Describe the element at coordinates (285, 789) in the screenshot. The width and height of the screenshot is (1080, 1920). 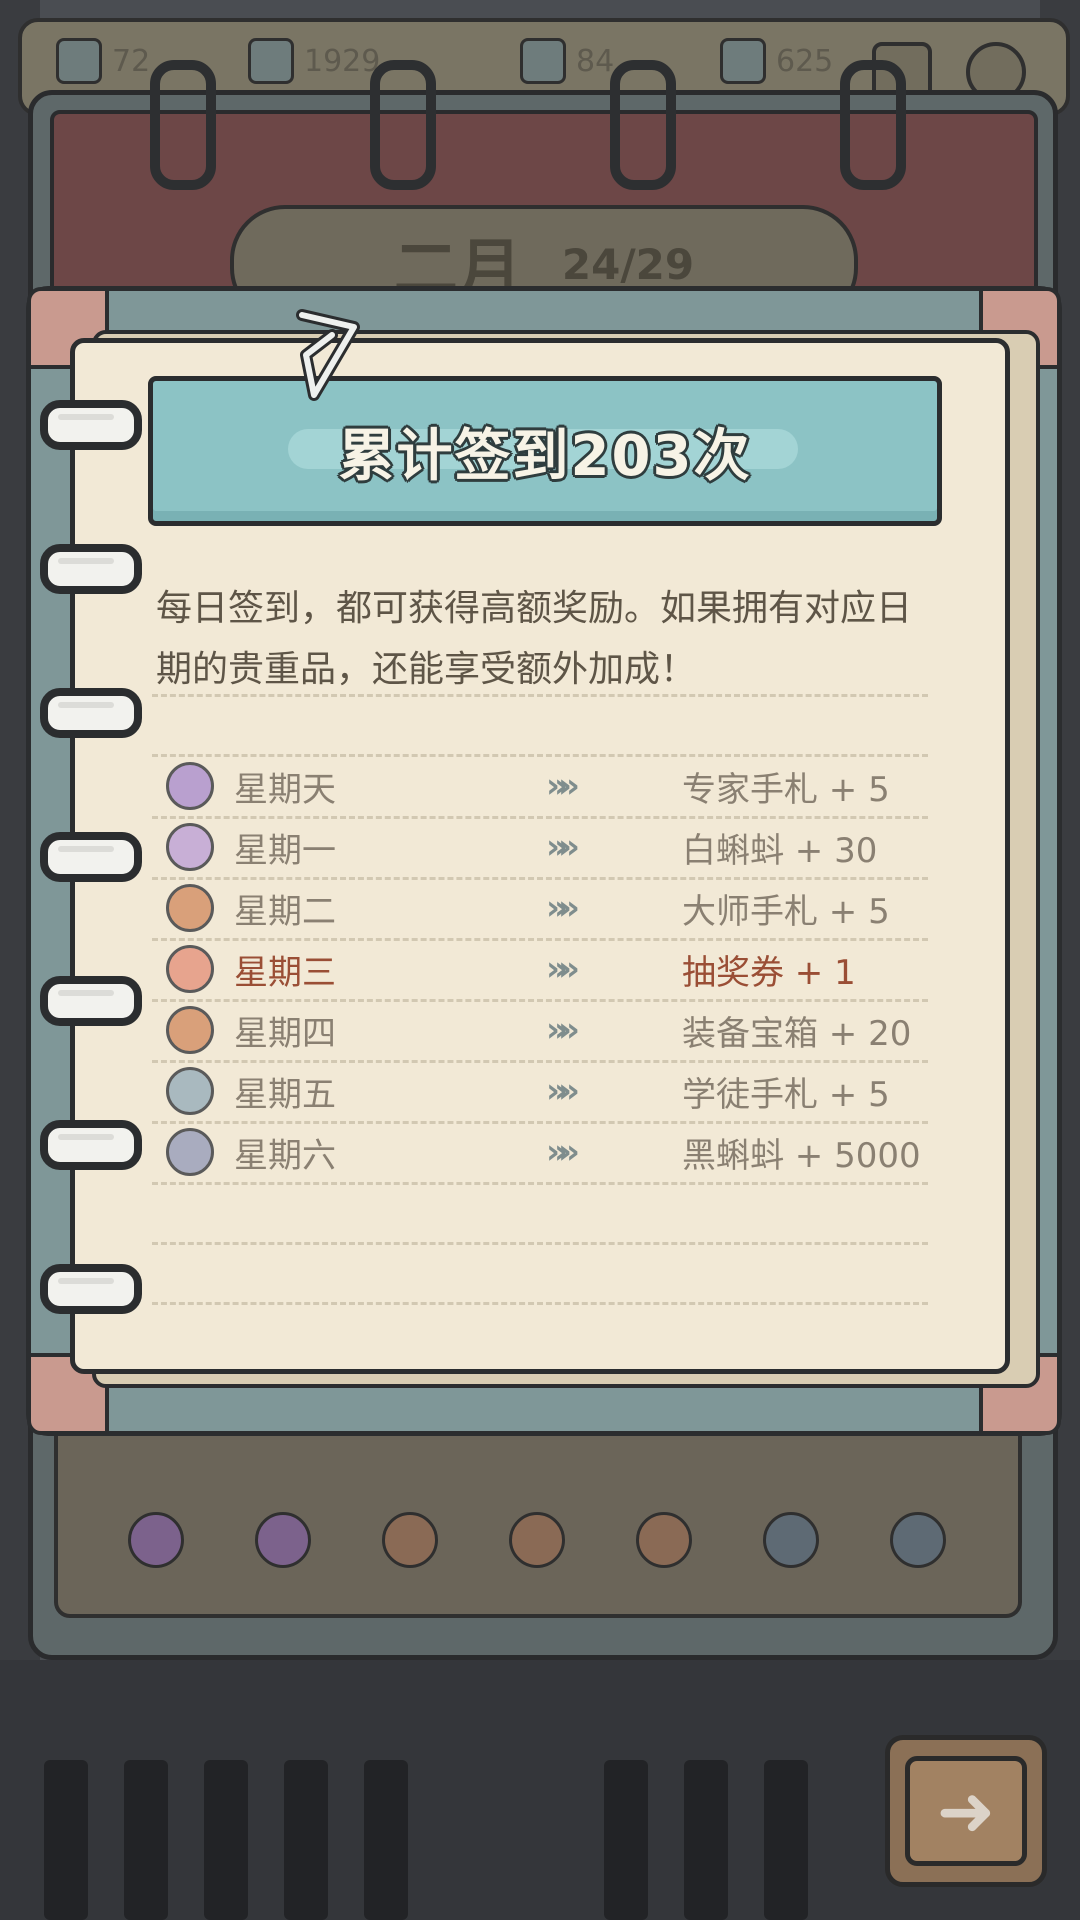
I see `weekday-label: 星期天` at that location.